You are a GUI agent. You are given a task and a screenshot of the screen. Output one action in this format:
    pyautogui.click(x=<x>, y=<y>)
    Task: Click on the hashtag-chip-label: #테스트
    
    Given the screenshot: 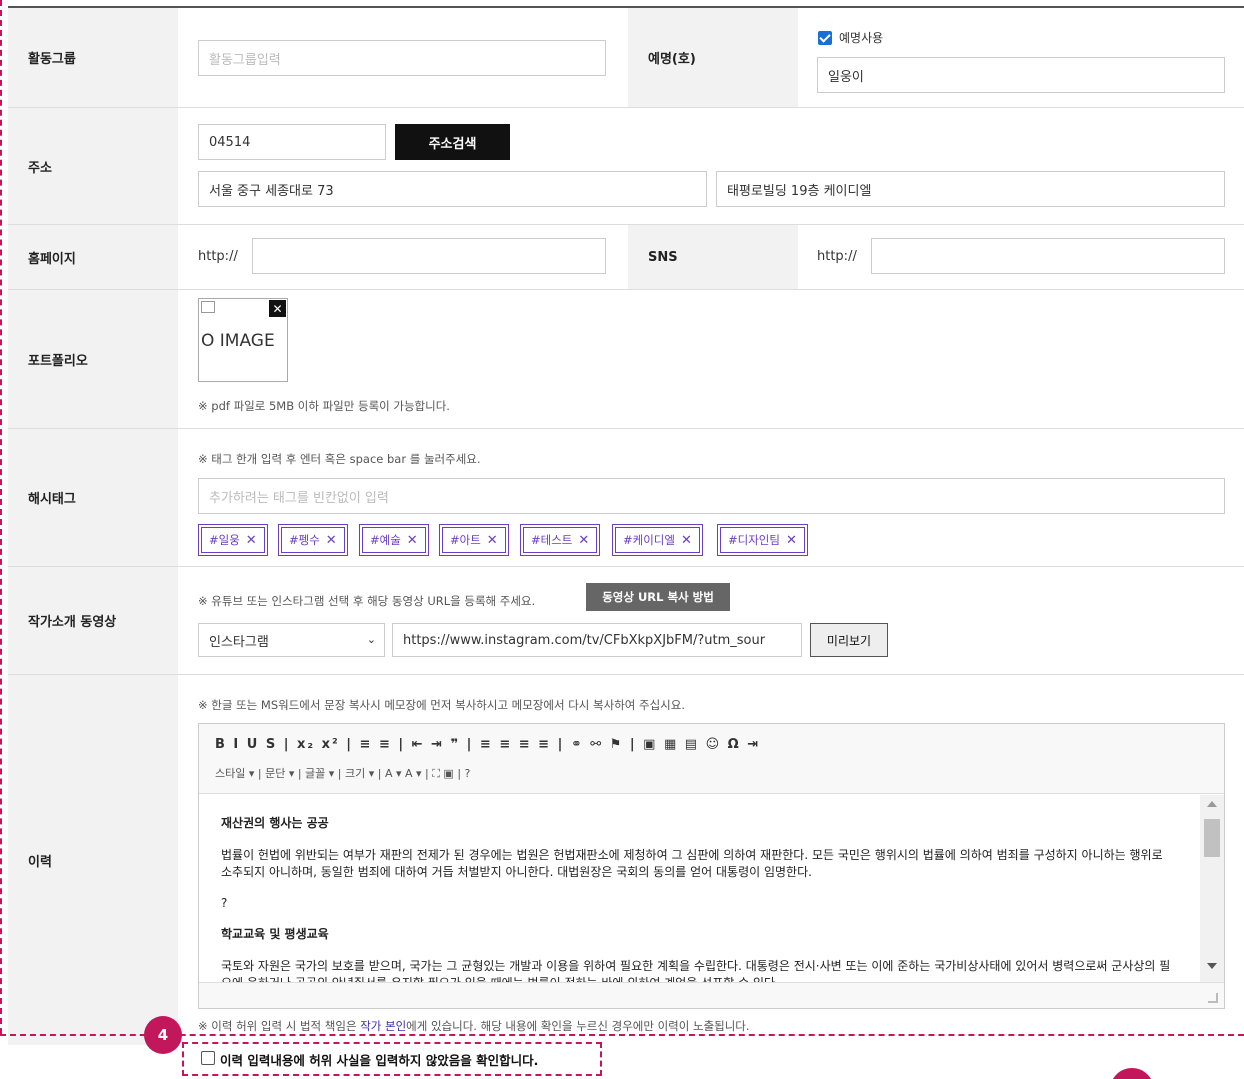 What is the action you would take?
    pyautogui.click(x=552, y=540)
    